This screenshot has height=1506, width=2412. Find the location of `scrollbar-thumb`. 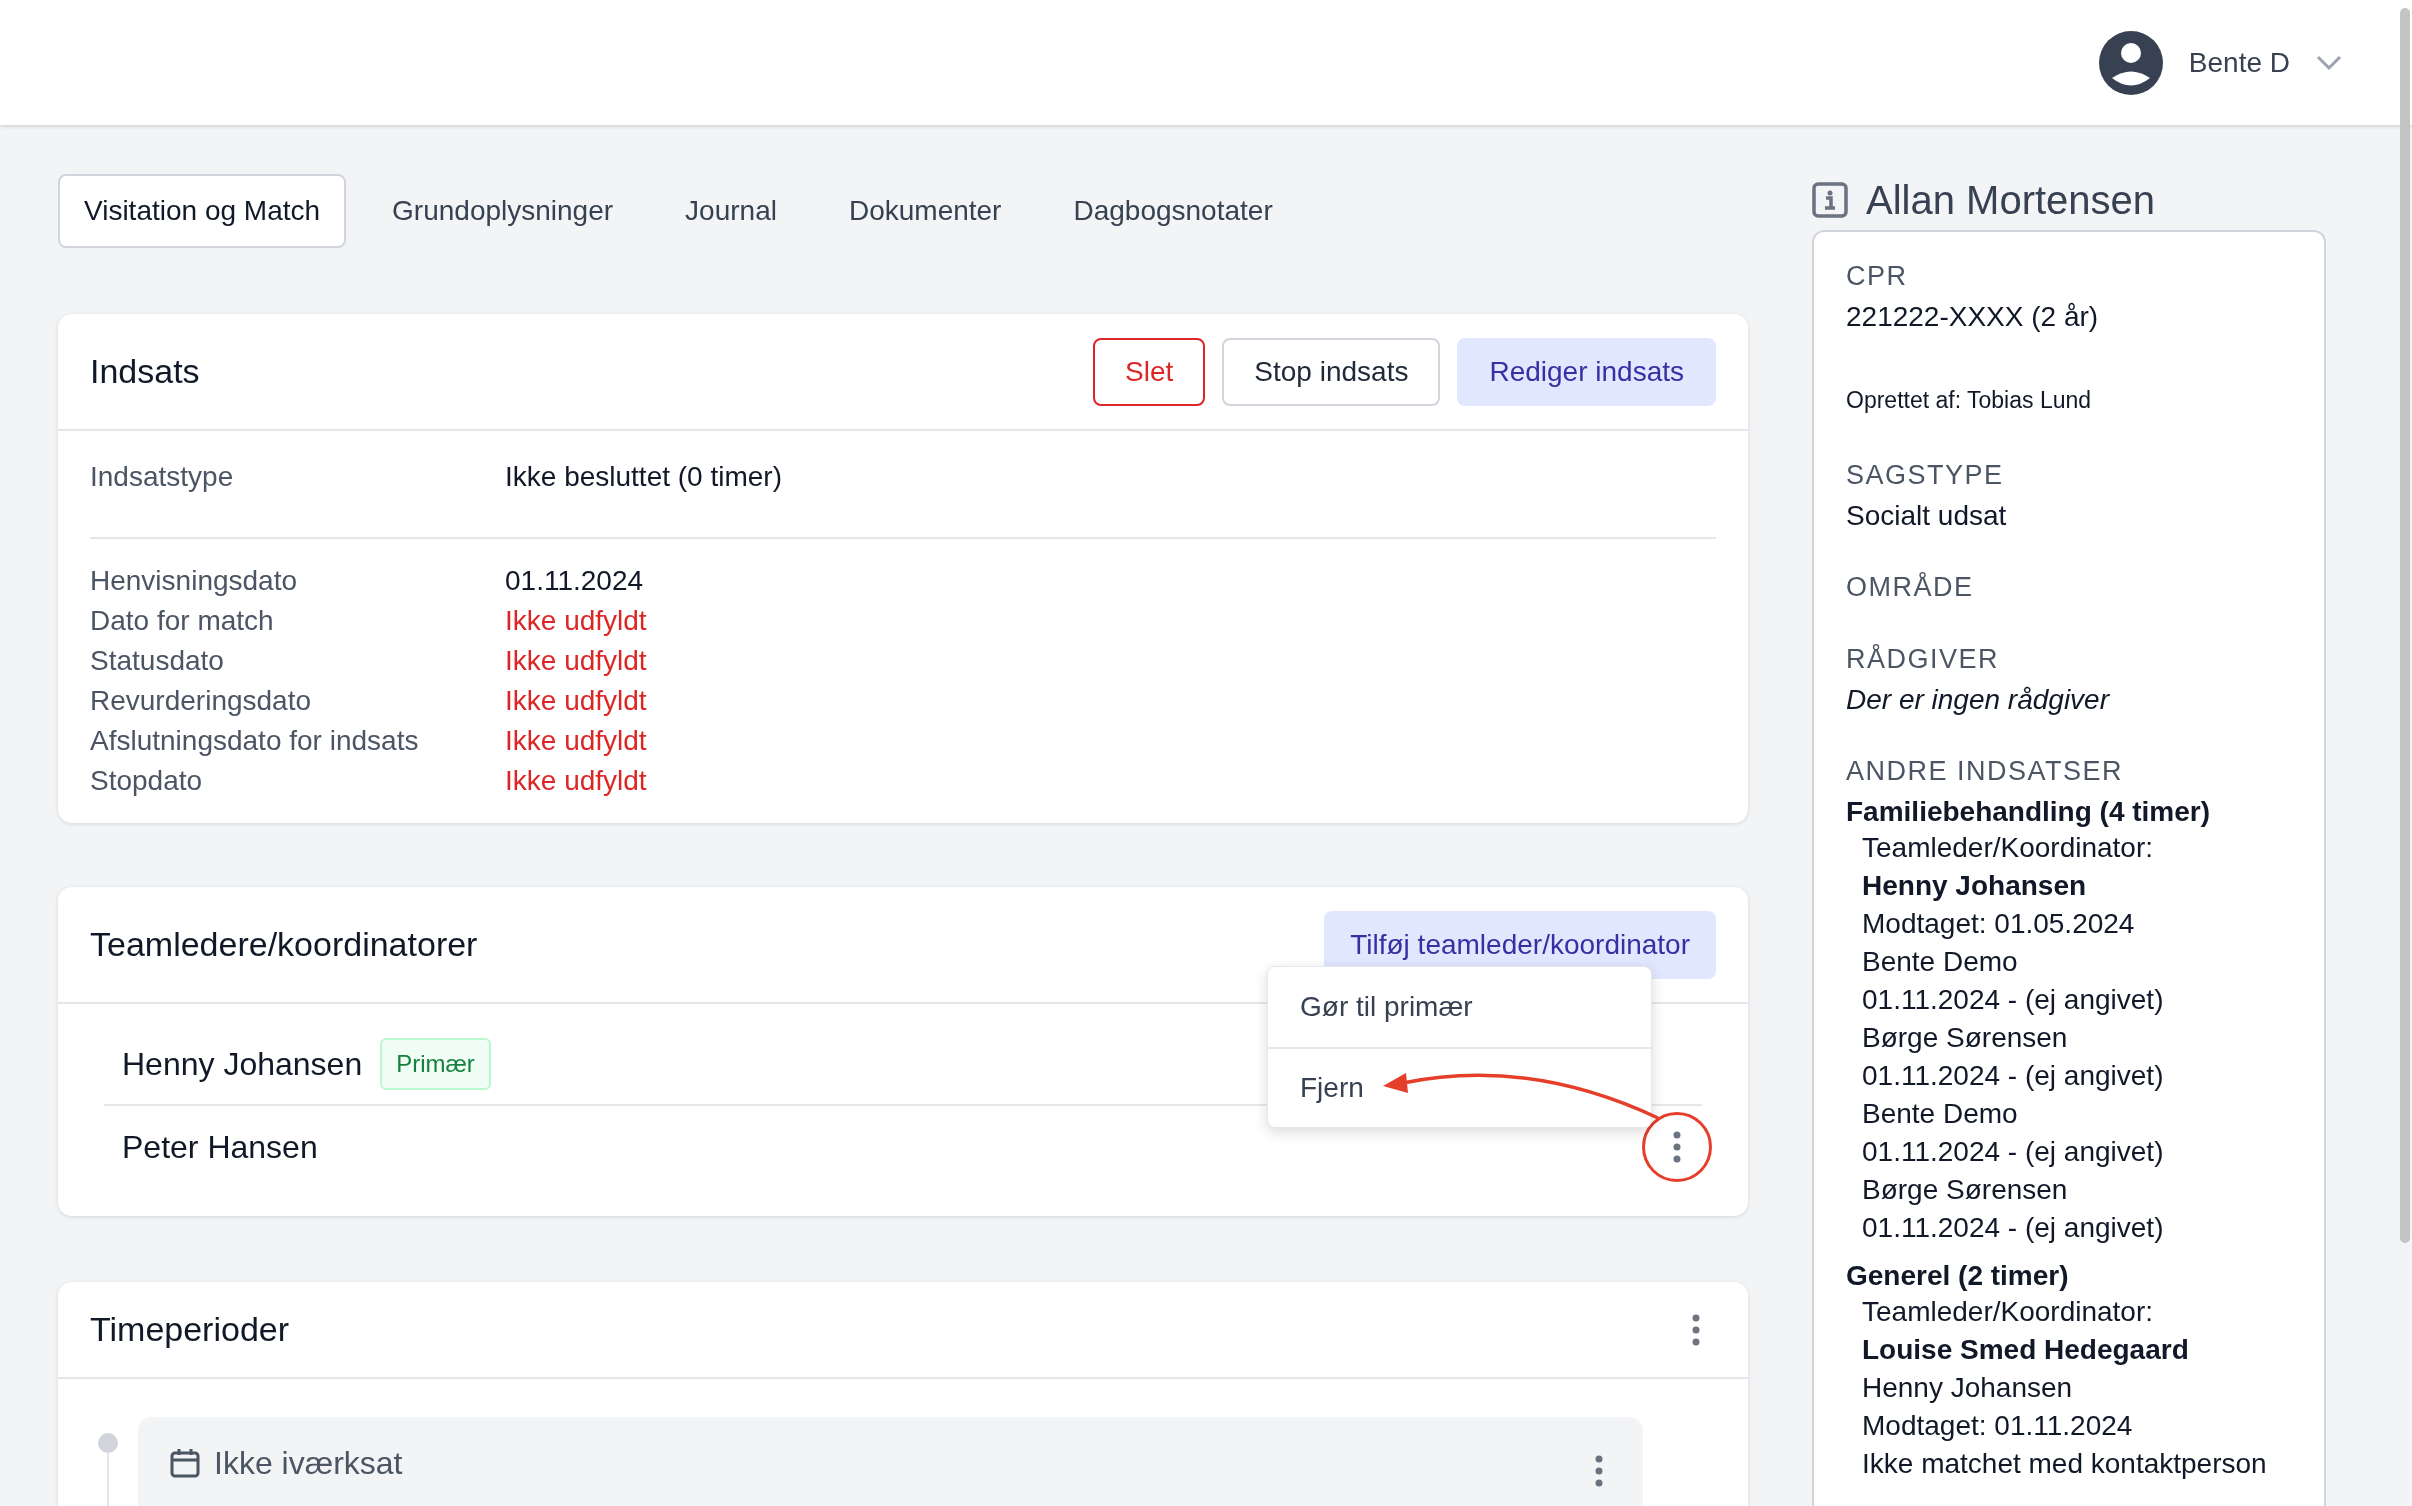

scrollbar-thumb is located at coordinates (2405, 625).